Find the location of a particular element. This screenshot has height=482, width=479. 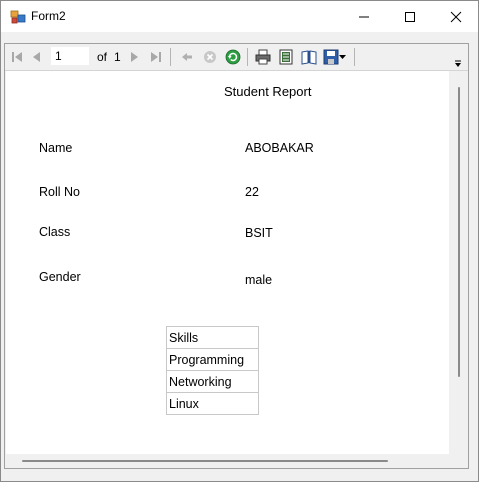

roll-no-value: 22 is located at coordinates (252, 192).